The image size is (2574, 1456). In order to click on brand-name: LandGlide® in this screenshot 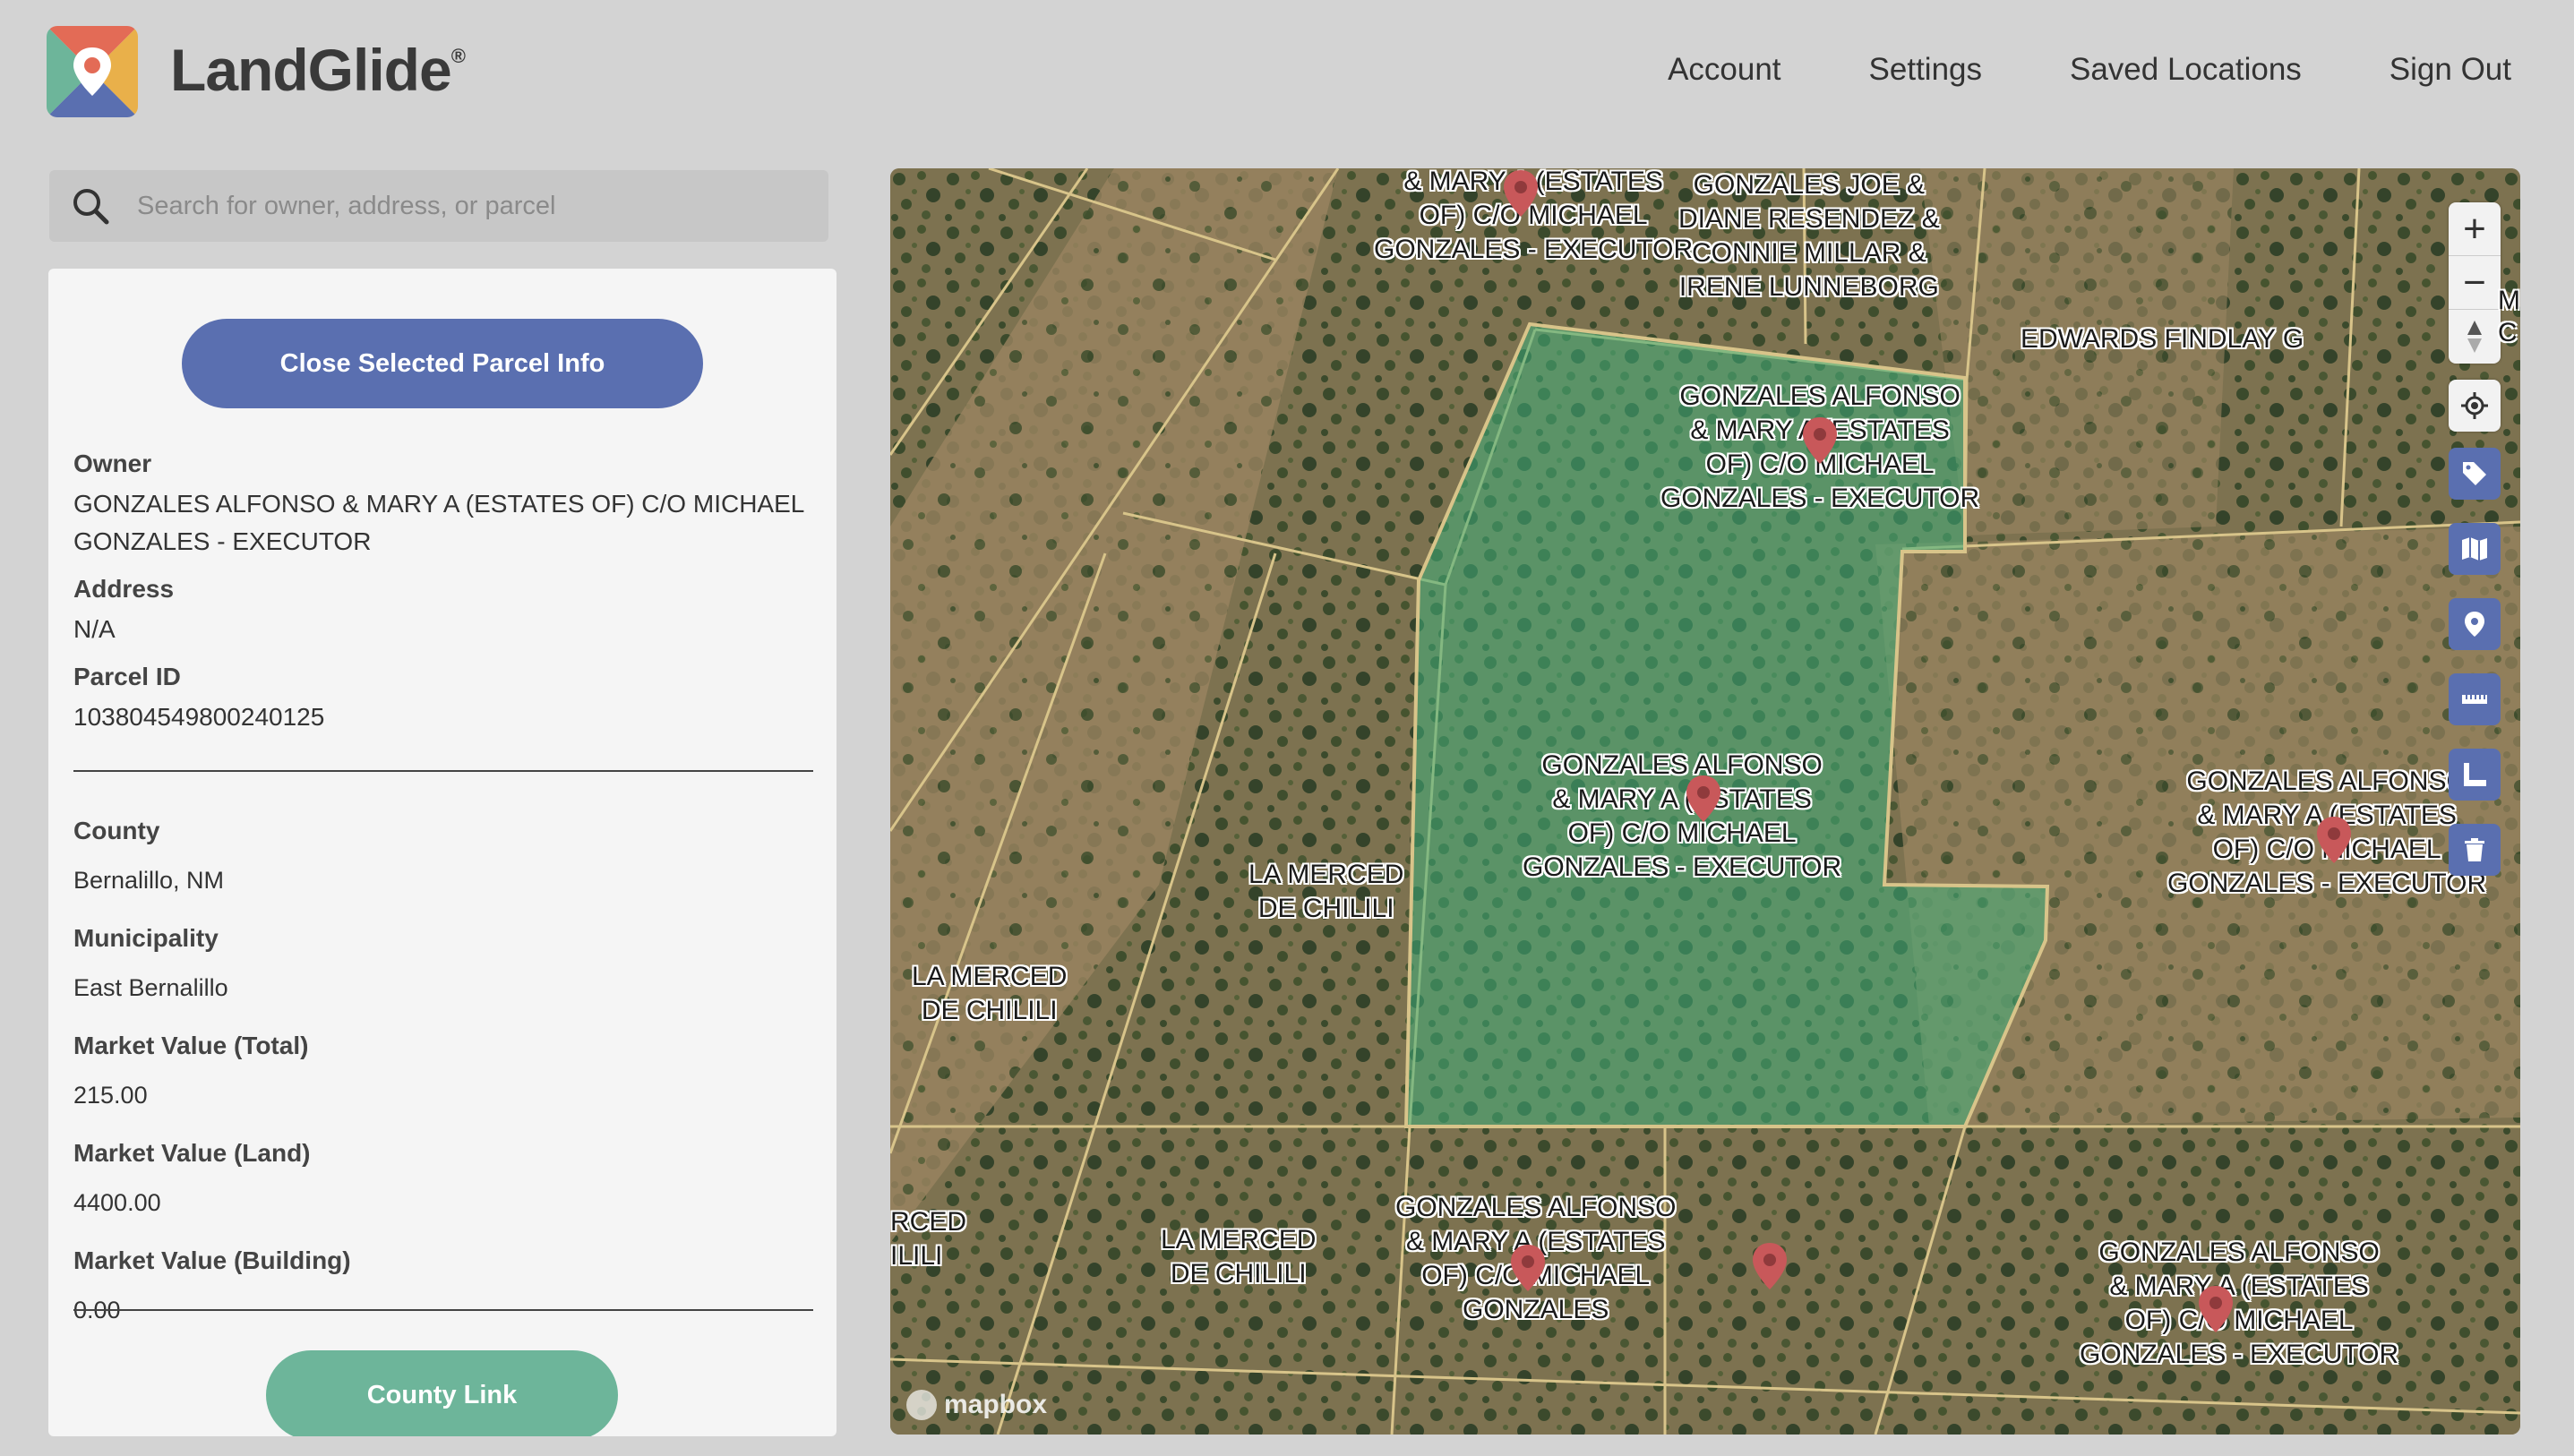, I will do `click(318, 70)`.